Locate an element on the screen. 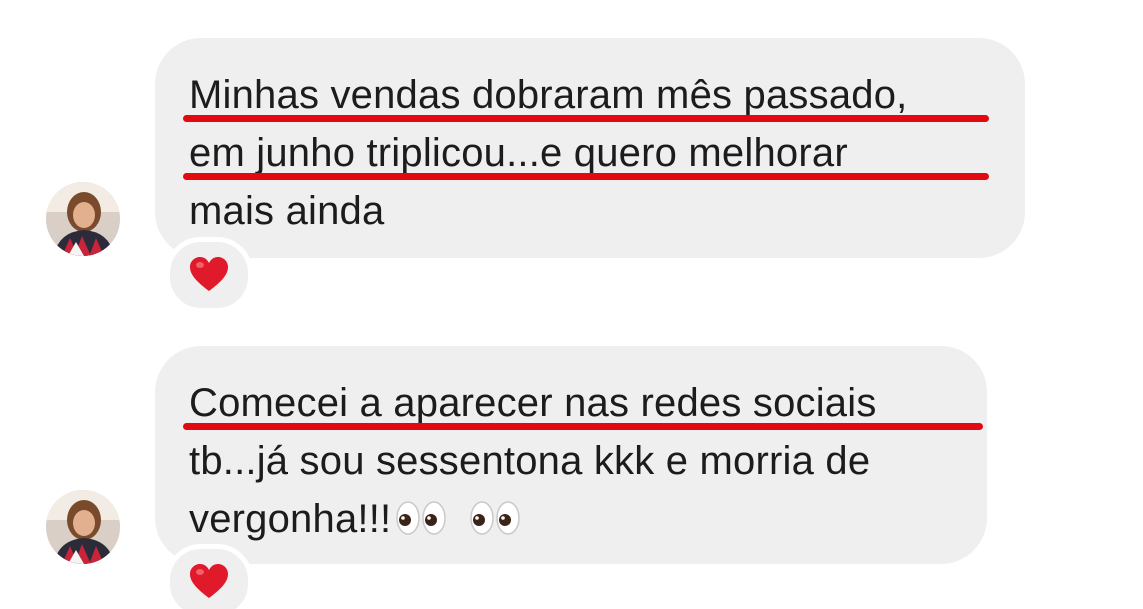  message-line: tb...já sou sessentona kkk e morria de is located at coordinates (530, 461).